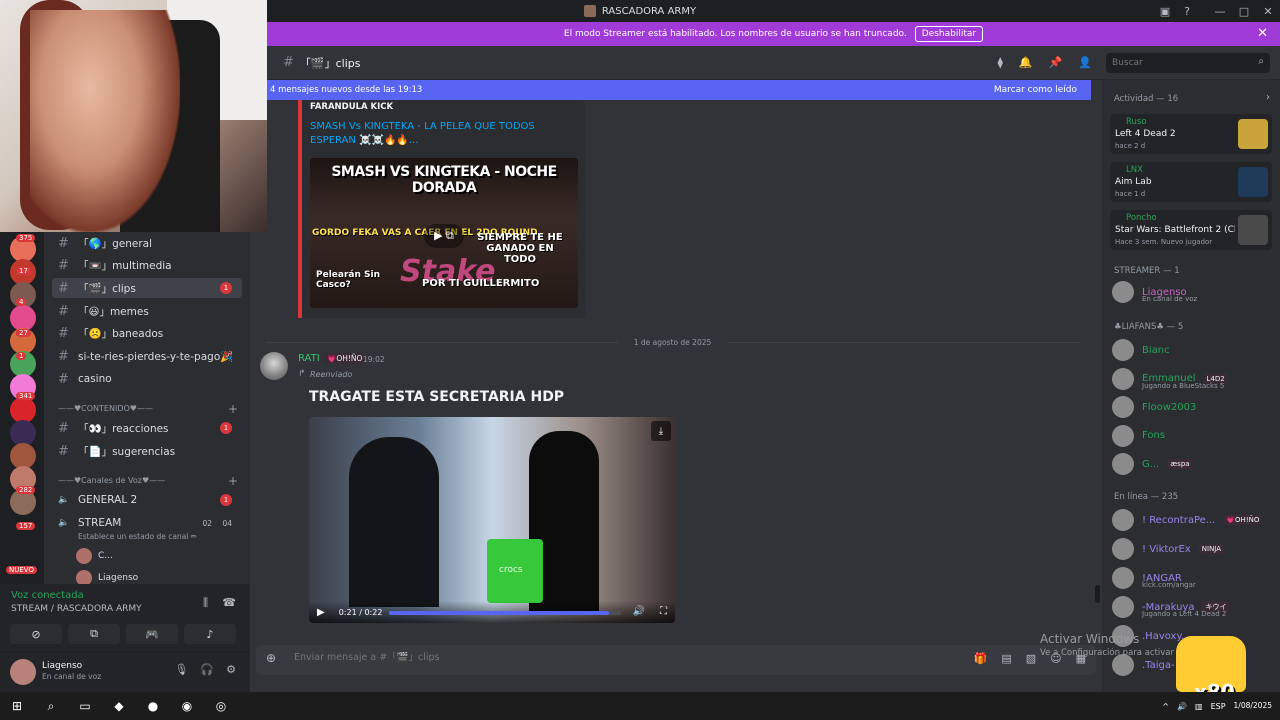 The image size is (1280, 720). Describe the element at coordinates (147, 357) in the screenshot. I see `channel-item: # si-te-ries-pierdes-y-te-pago🎉` at that location.